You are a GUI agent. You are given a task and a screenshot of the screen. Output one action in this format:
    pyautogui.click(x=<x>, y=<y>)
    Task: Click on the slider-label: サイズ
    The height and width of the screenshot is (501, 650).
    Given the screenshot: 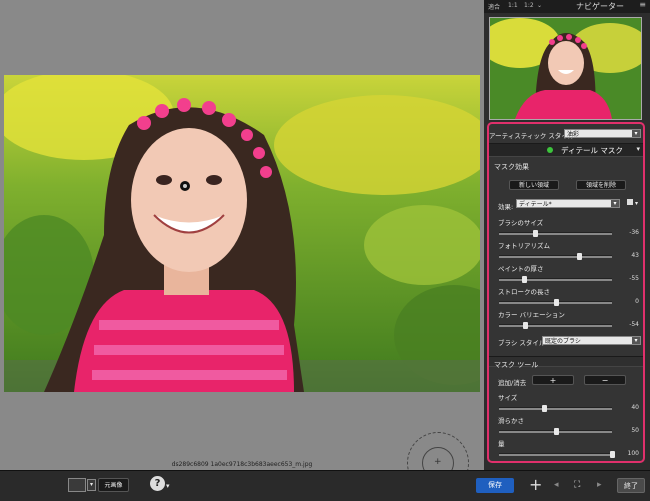 What is the action you would take?
    pyautogui.click(x=508, y=398)
    